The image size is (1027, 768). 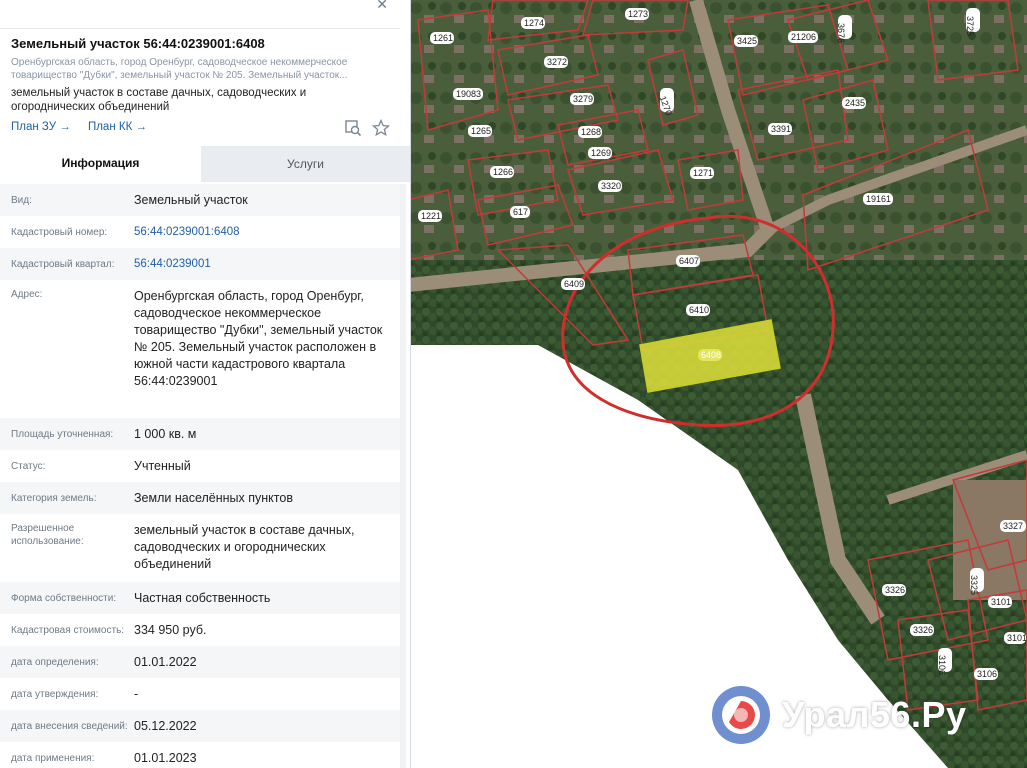 What do you see at coordinates (305, 164) in the screenshot?
I see `tab-services: Услуги` at bounding box center [305, 164].